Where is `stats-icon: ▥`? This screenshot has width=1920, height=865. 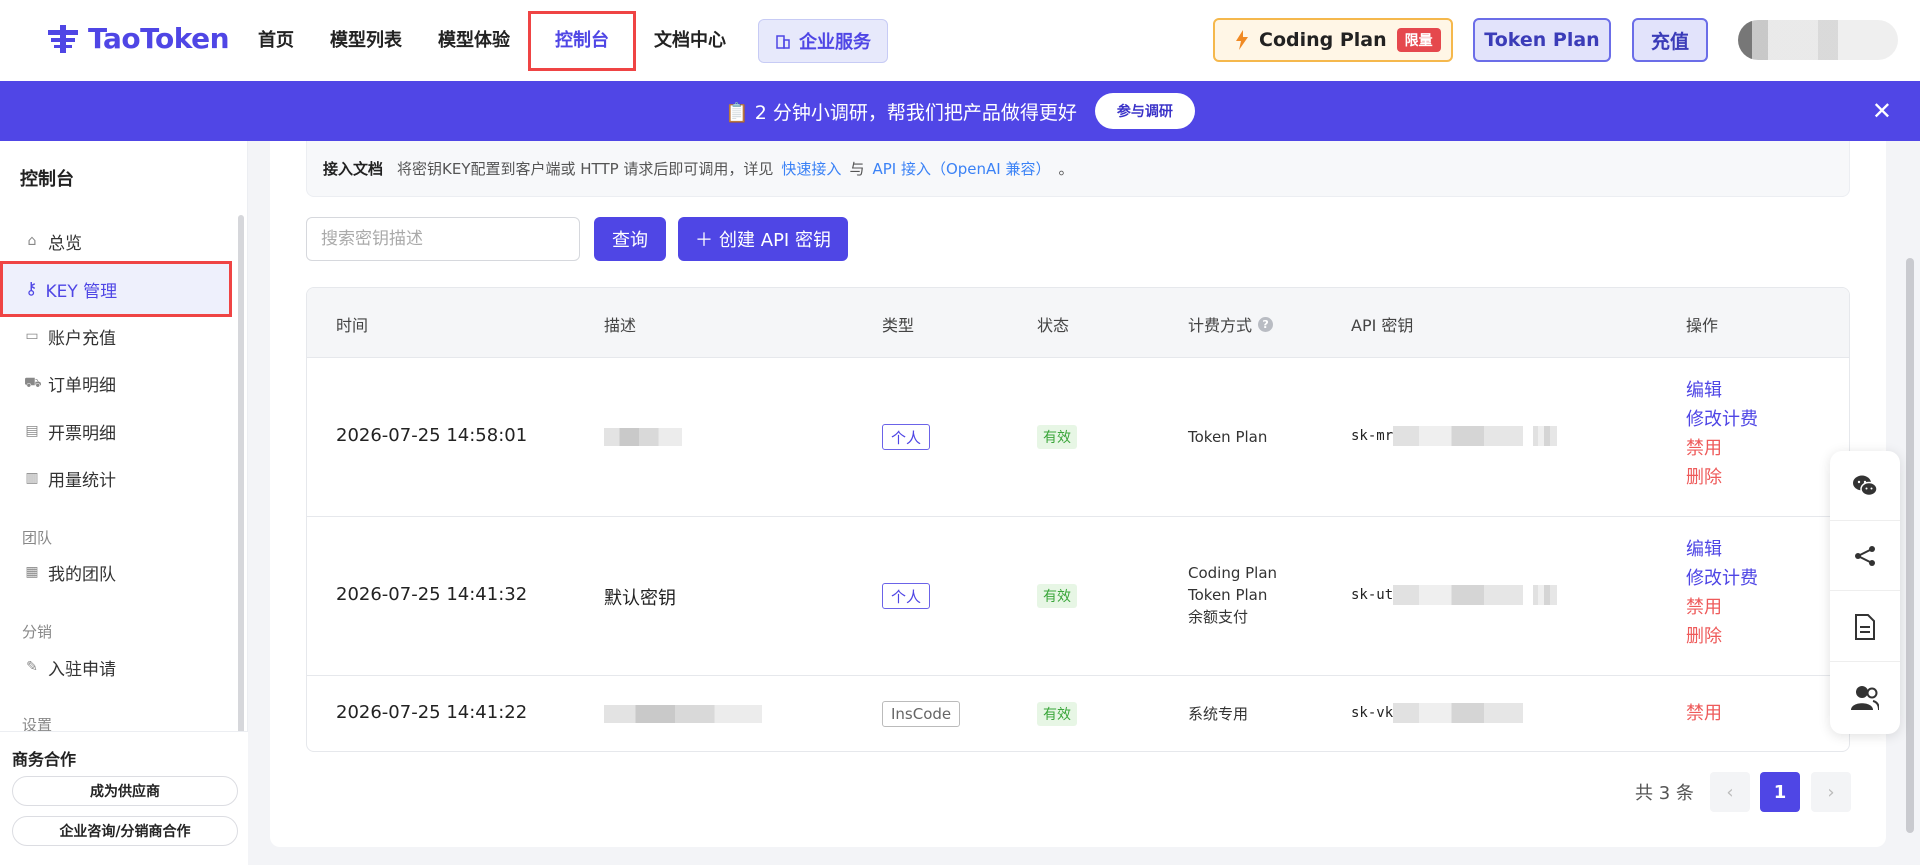 stats-icon: ▥ is located at coordinates (32, 478).